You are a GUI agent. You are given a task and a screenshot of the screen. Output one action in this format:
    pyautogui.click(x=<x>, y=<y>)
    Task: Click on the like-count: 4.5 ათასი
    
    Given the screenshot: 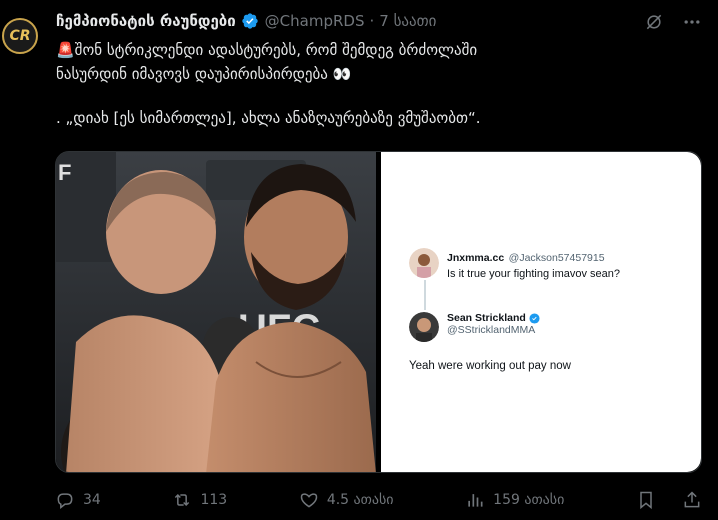 What is the action you would take?
    pyautogui.click(x=360, y=500)
    